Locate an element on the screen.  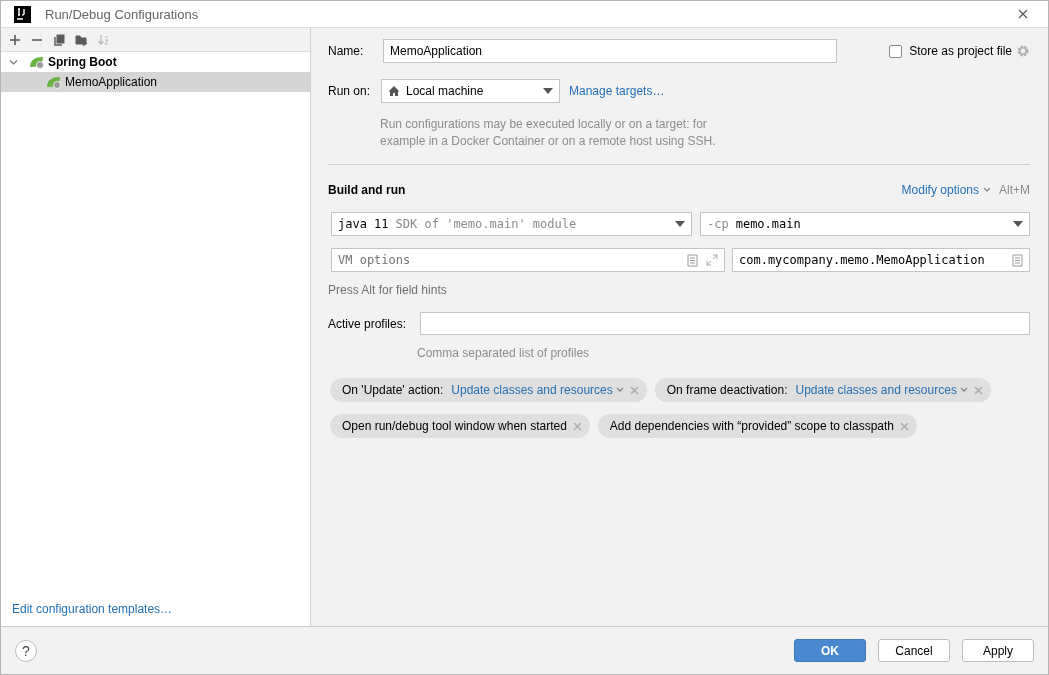
main-class-field: com.mycompany.memo.MemoApplication is located at coordinates (881, 260).